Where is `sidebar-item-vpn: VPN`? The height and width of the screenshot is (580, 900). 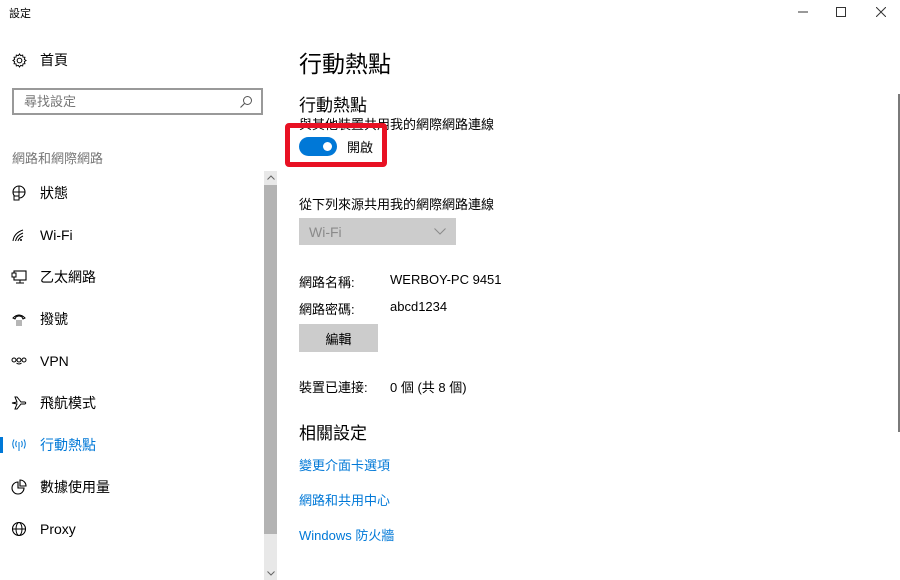 sidebar-item-vpn: VPN is located at coordinates (131, 361).